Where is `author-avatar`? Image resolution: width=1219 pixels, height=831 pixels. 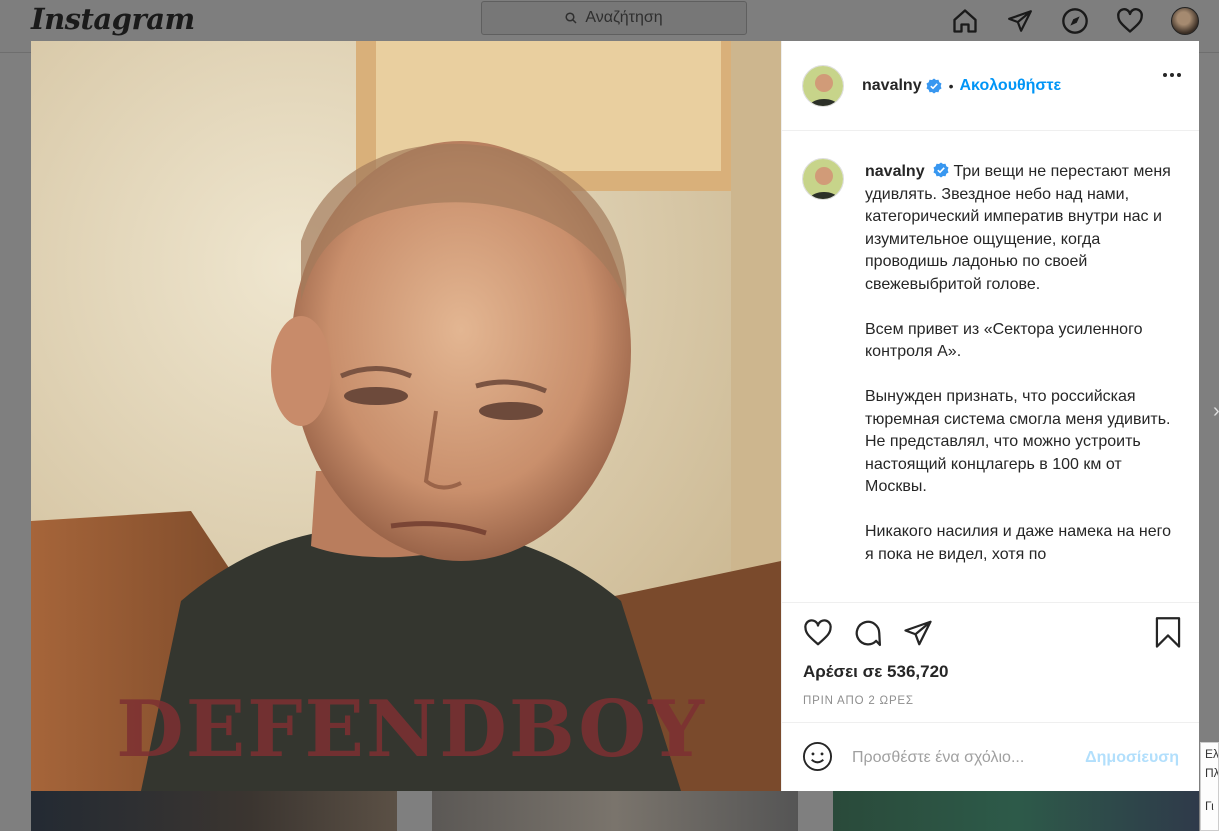 author-avatar is located at coordinates (823, 85).